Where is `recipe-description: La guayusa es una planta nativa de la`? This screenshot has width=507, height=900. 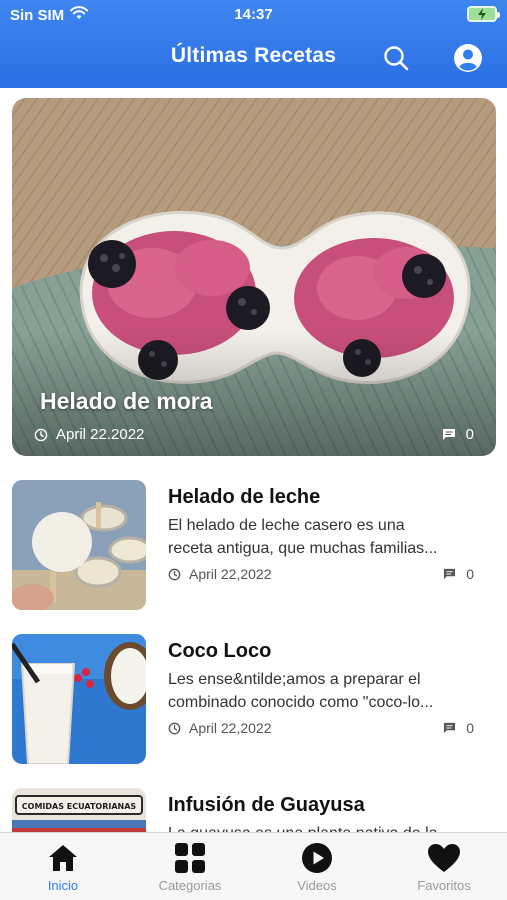 recipe-description: La guayusa es una planta nativa de la is located at coordinates (328, 827).